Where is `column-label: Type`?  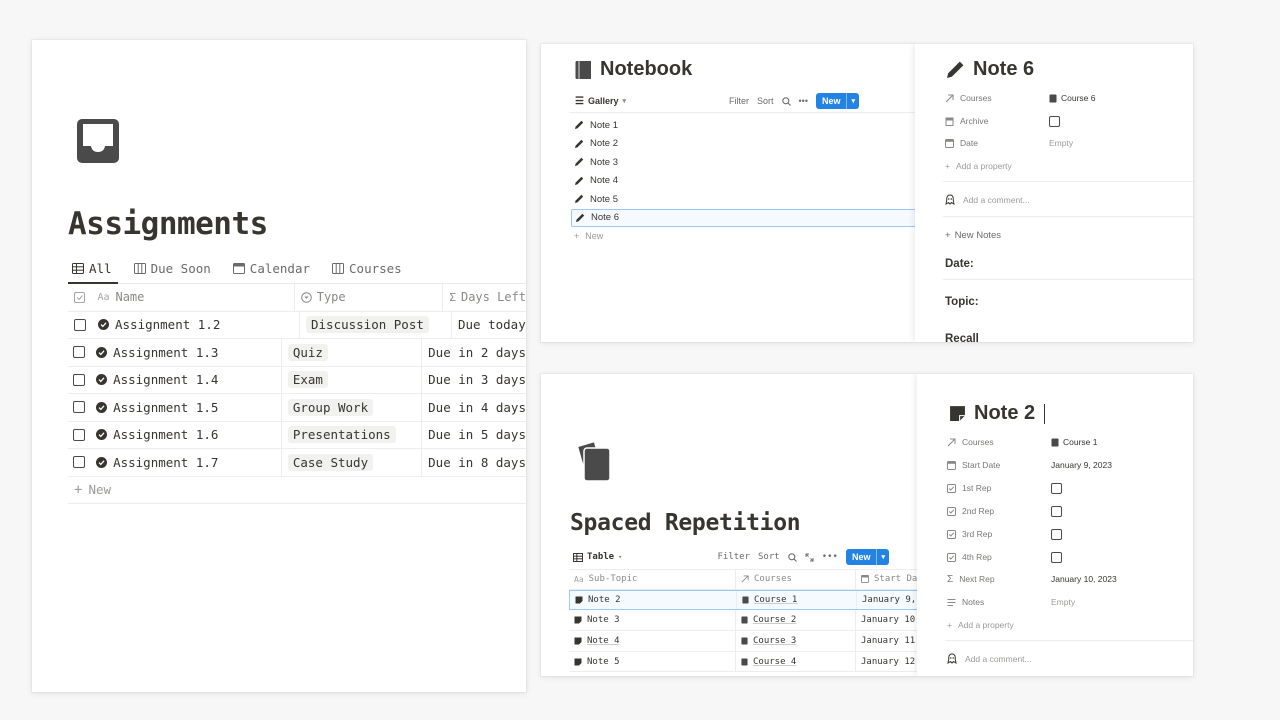
column-label: Type is located at coordinates (331, 297).